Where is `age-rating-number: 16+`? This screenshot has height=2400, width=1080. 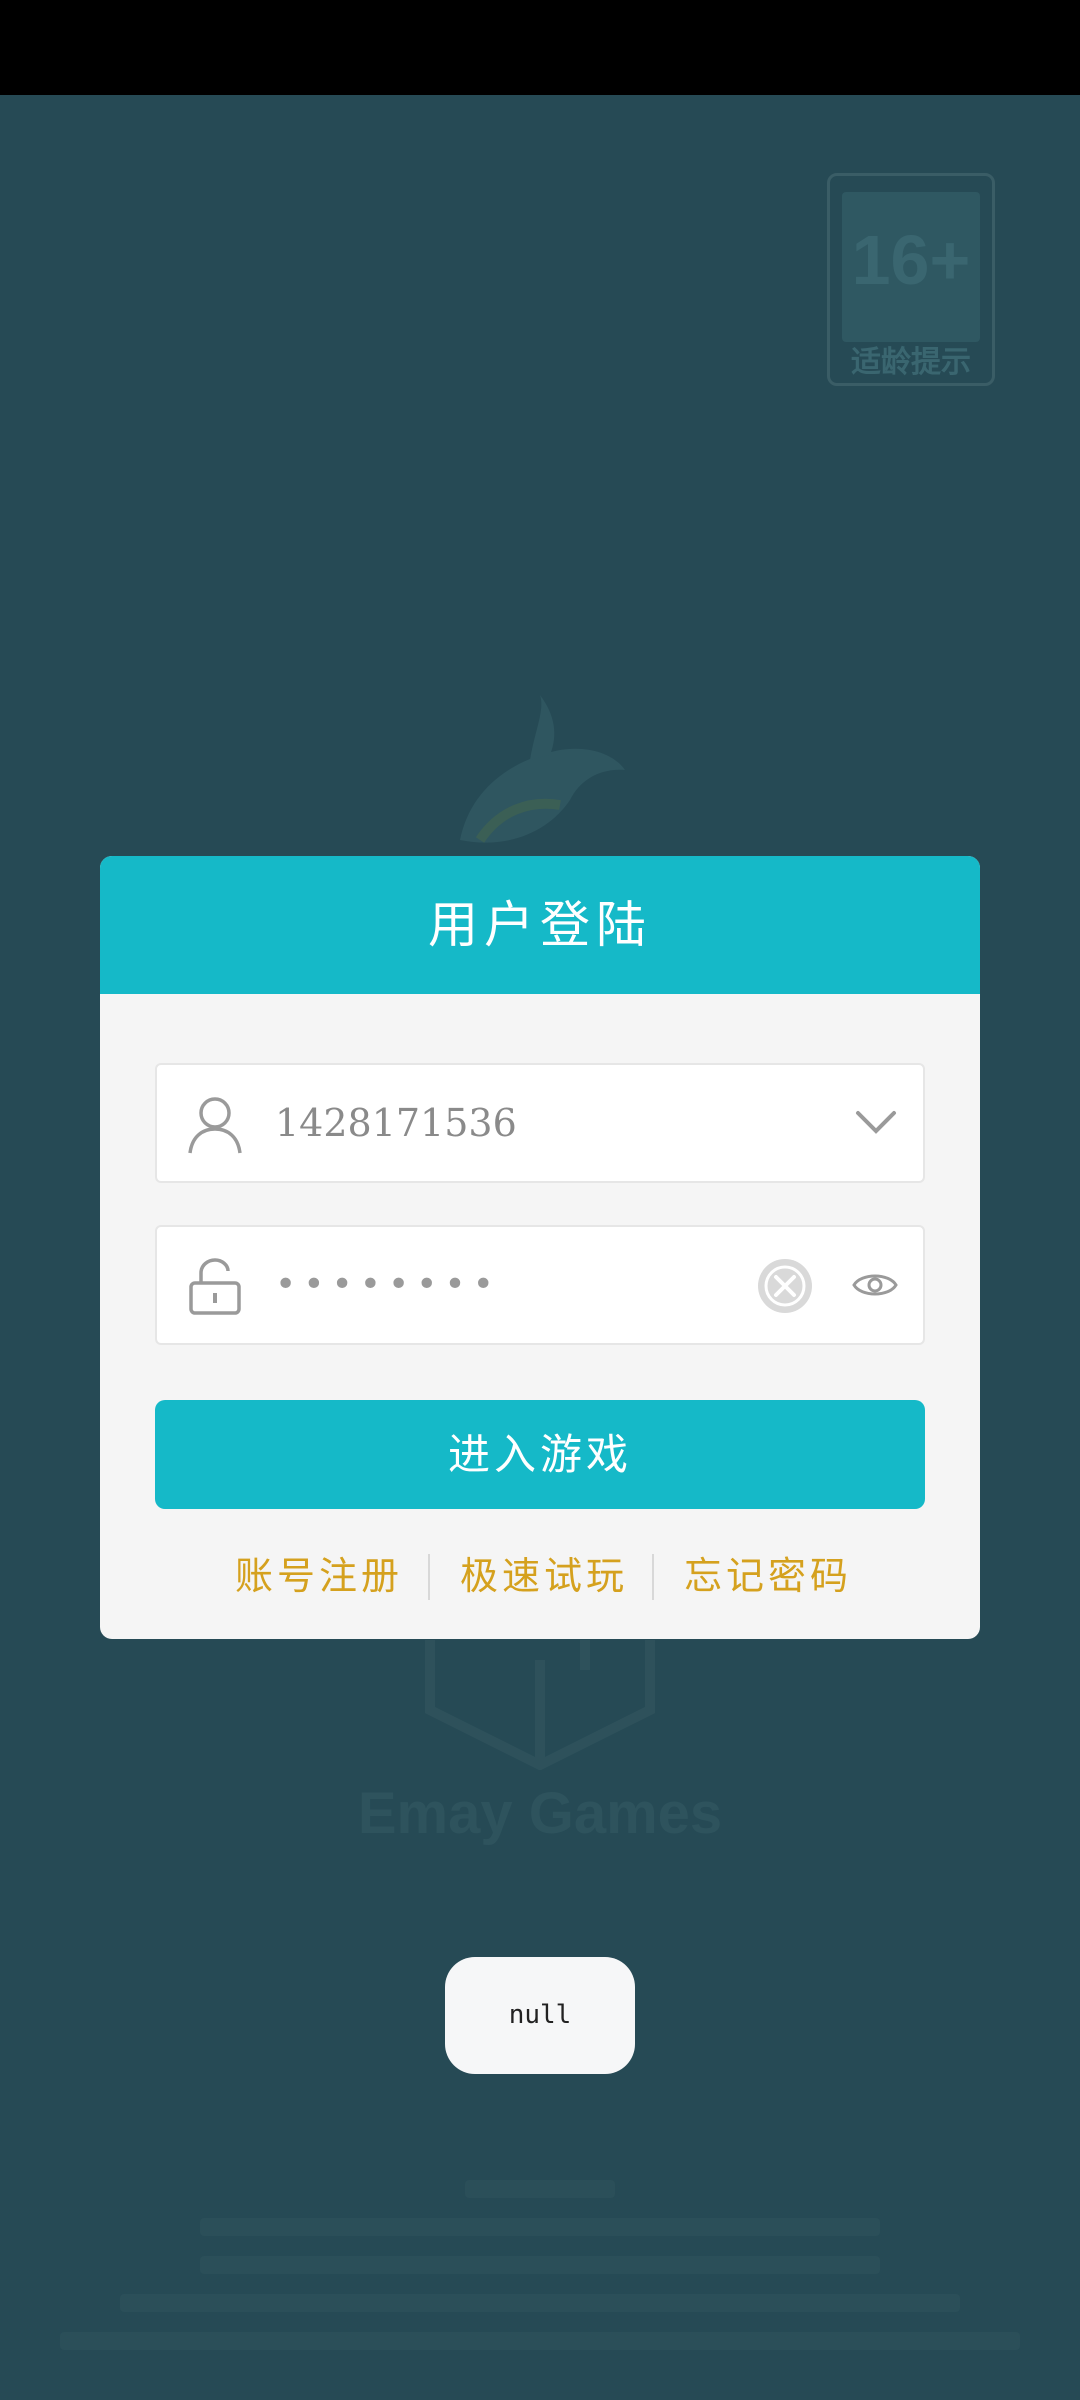 age-rating-number: 16+ is located at coordinates (911, 260).